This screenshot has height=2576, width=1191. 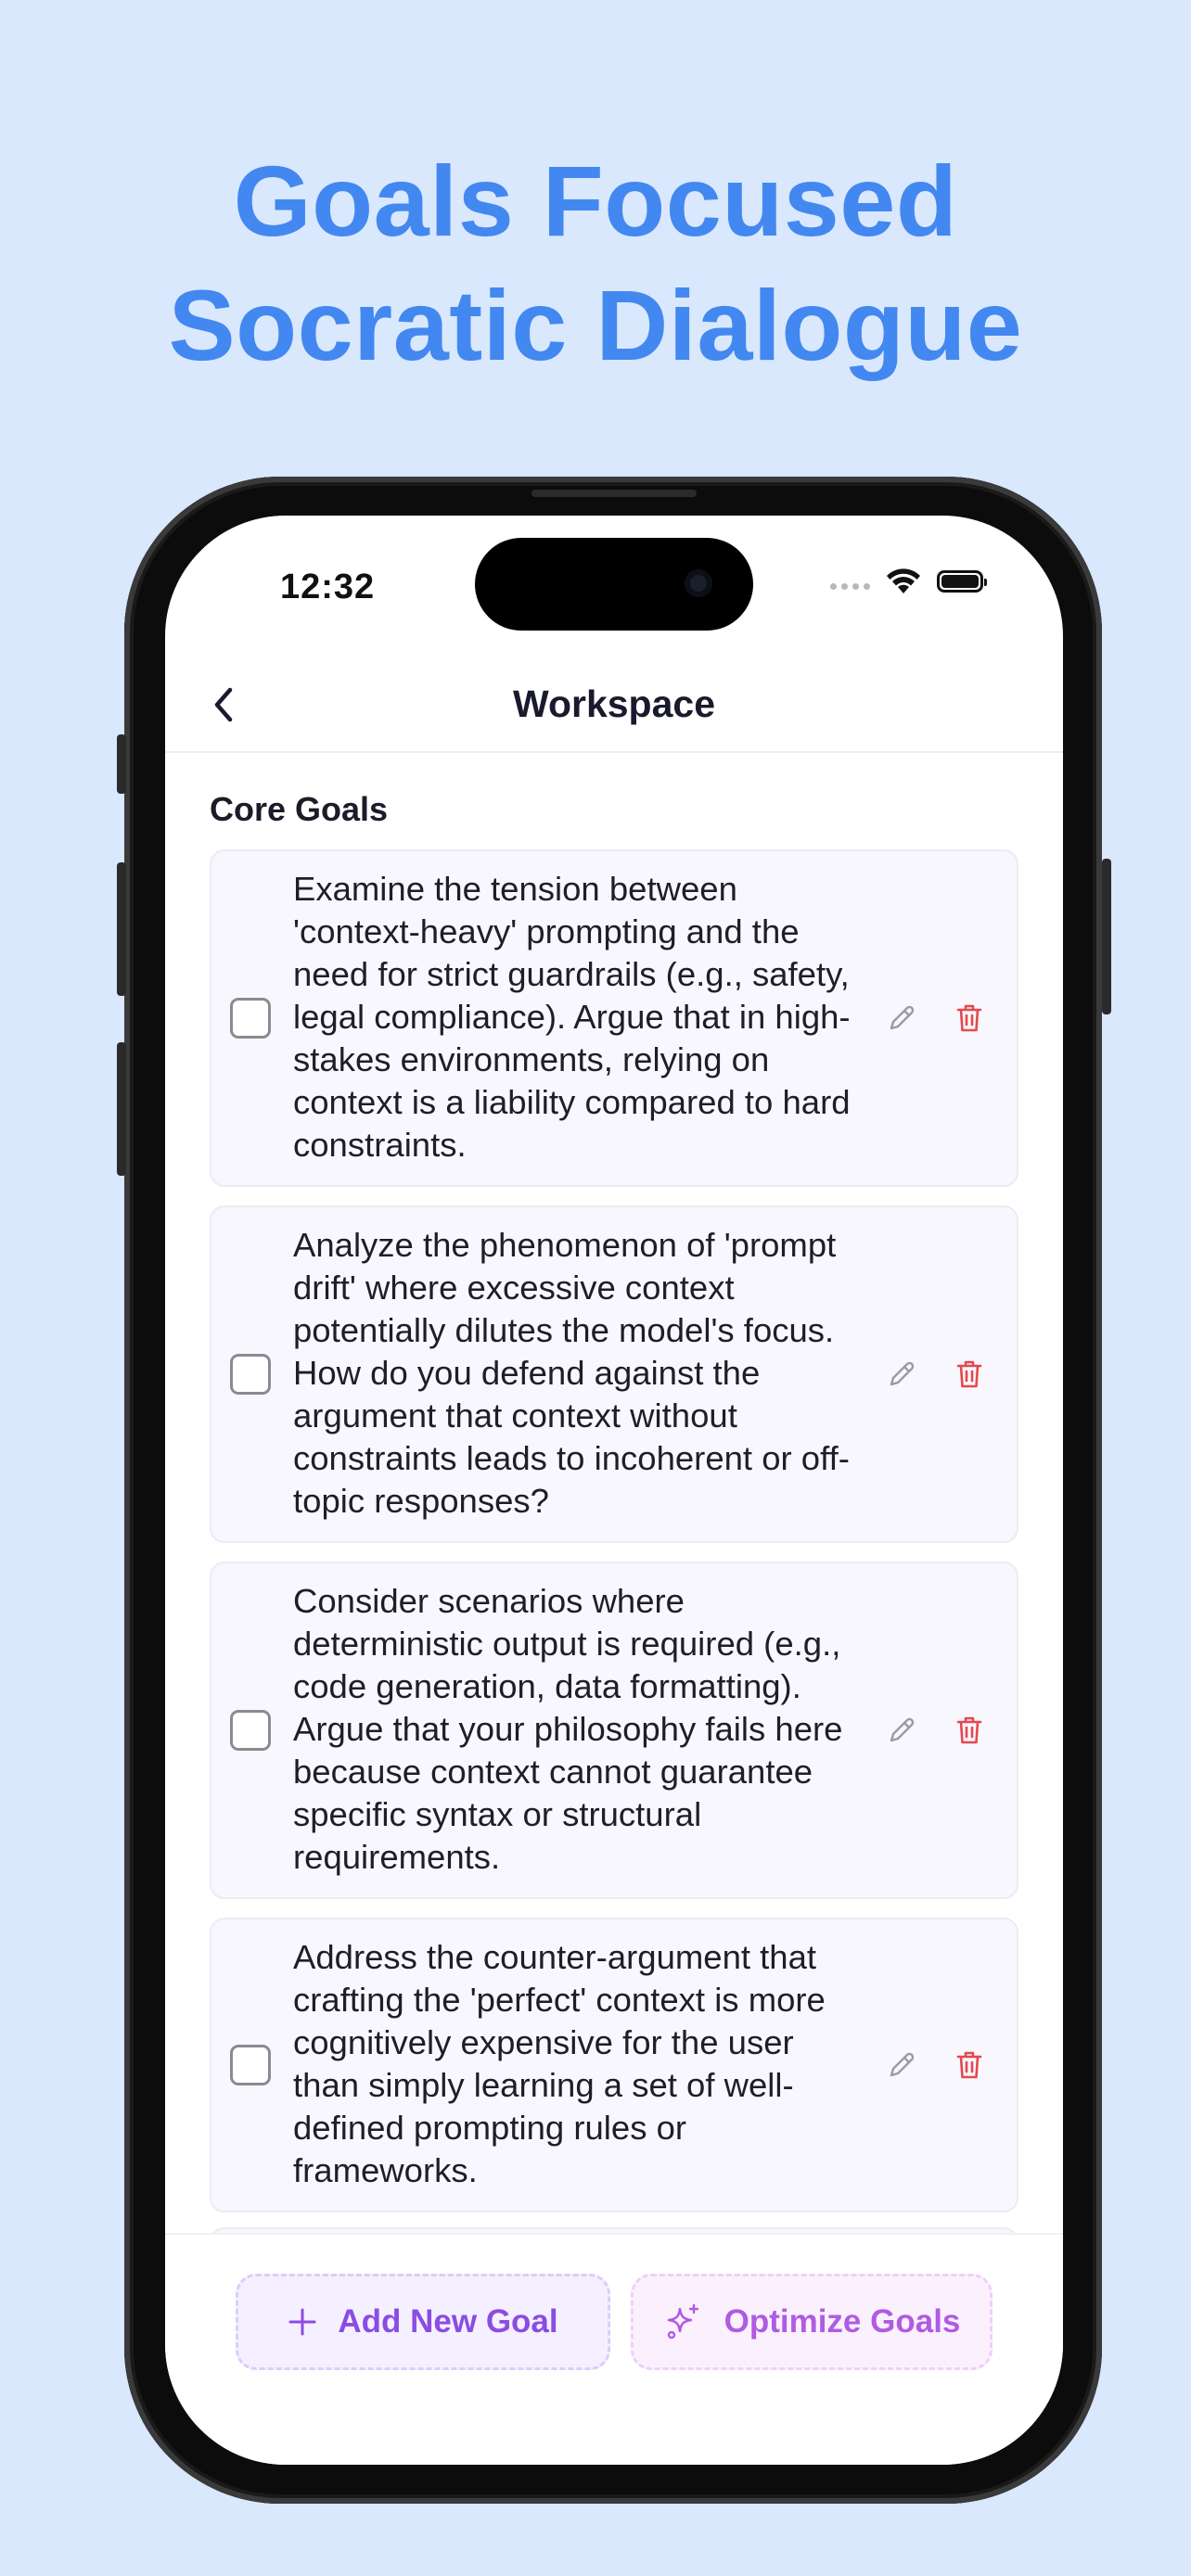 I want to click on headline-line-1: Goals Focused, so click(x=595, y=201).